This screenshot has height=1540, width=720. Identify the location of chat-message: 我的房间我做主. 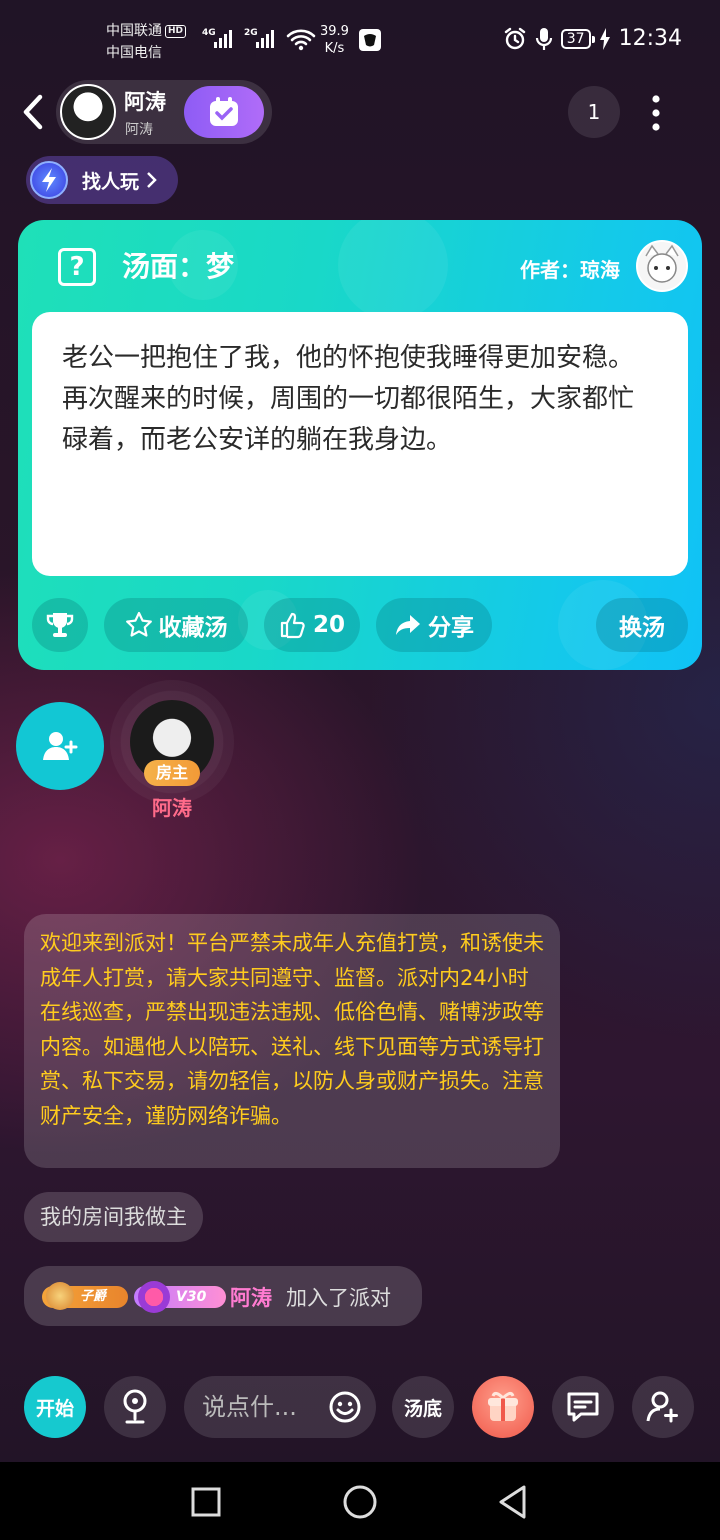
(113, 1217).